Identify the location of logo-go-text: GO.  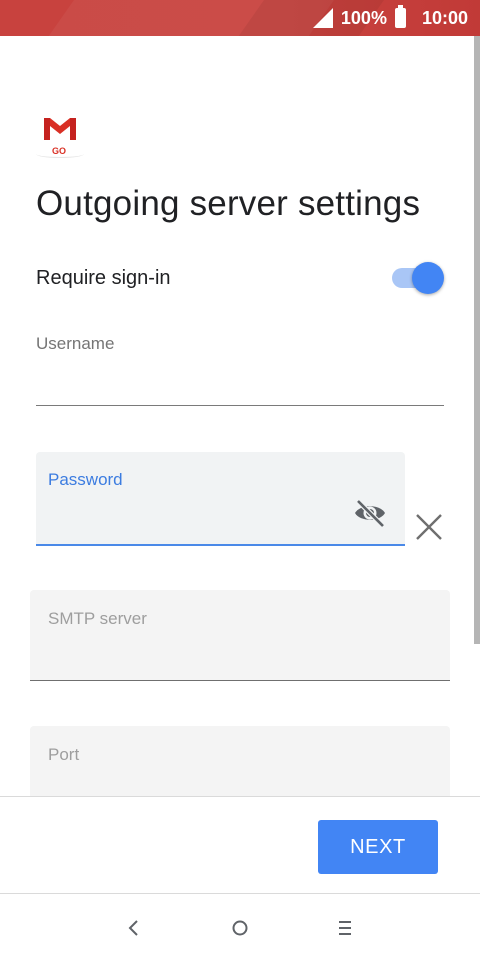
(59, 151).